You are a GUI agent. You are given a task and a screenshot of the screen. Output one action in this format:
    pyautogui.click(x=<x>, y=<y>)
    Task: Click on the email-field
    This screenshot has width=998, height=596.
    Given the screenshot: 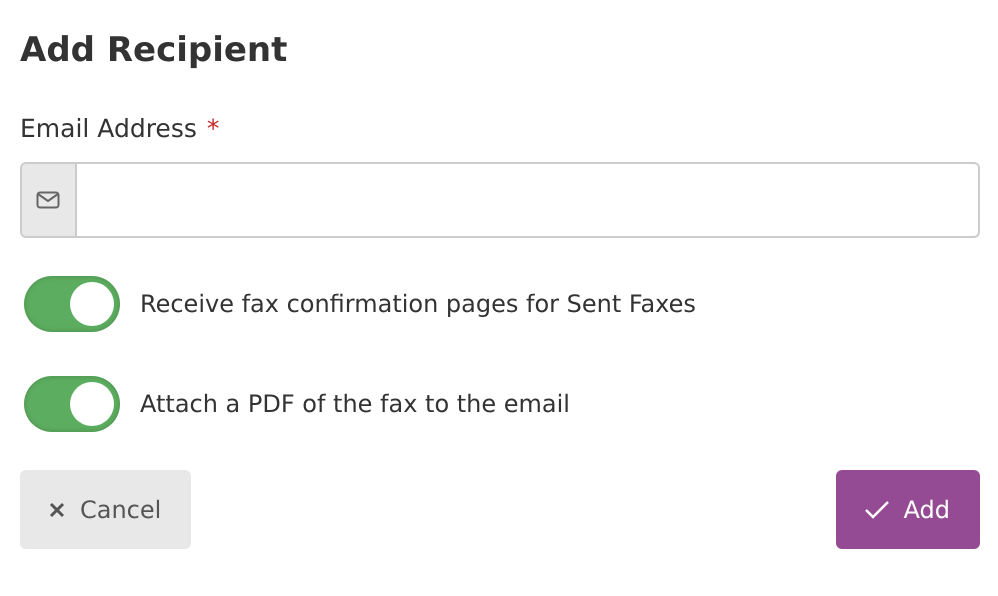 What is the action you would take?
    pyautogui.click(x=528, y=200)
    